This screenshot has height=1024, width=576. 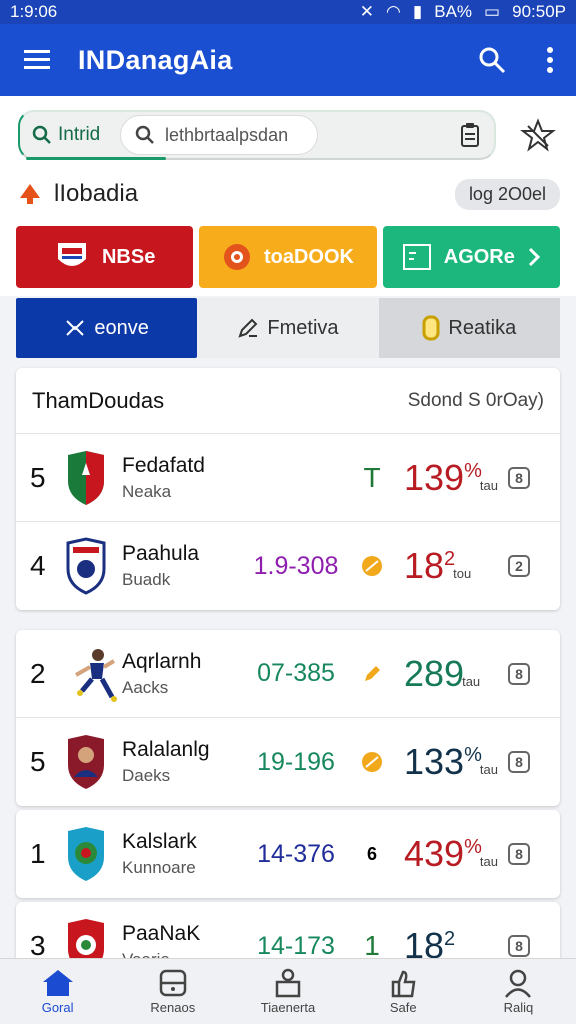 What do you see at coordinates (146, 579) in the screenshot?
I see `team-sub: Buadk` at bounding box center [146, 579].